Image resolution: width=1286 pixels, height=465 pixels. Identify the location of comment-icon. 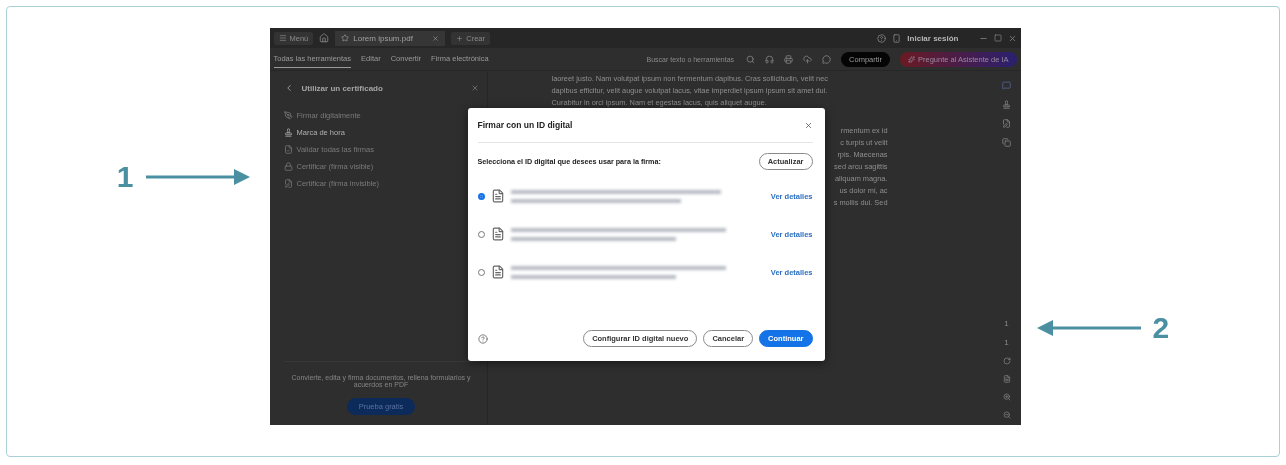
(1006, 85).